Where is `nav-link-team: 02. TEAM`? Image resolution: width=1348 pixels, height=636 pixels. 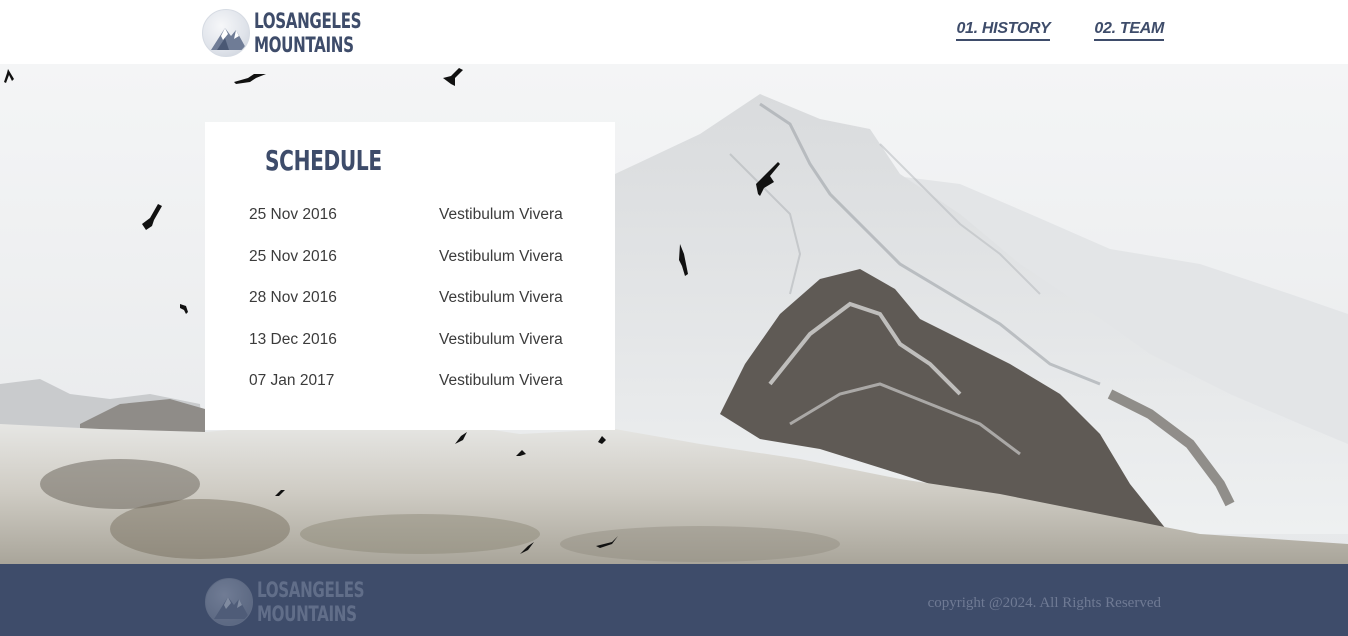
nav-link-team: 02. TEAM is located at coordinates (1129, 30).